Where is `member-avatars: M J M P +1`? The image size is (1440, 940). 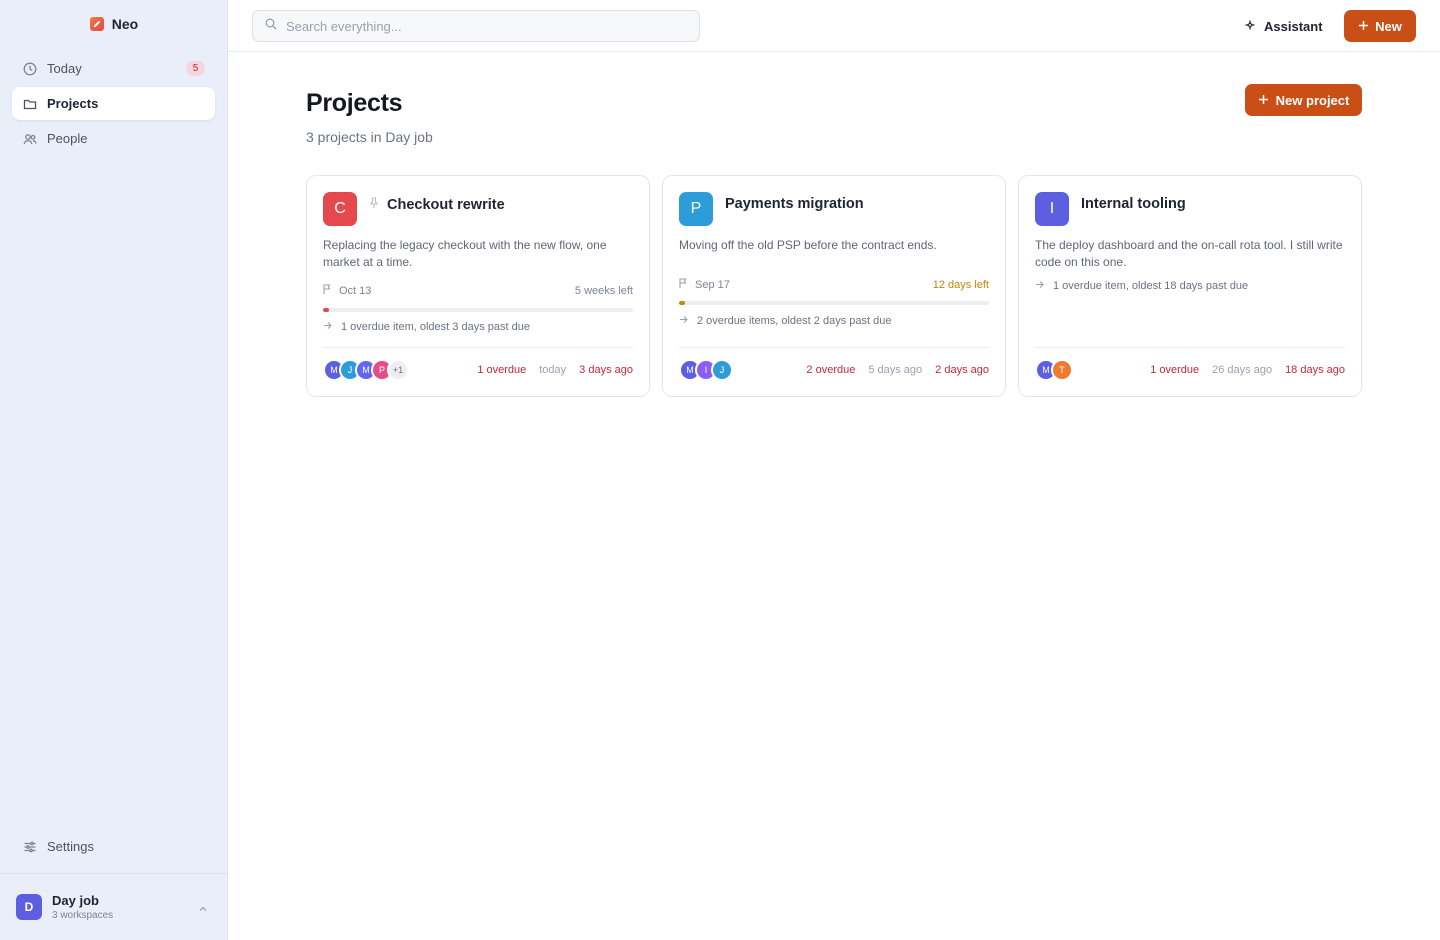
member-avatars: M J M P +1 is located at coordinates (366, 370).